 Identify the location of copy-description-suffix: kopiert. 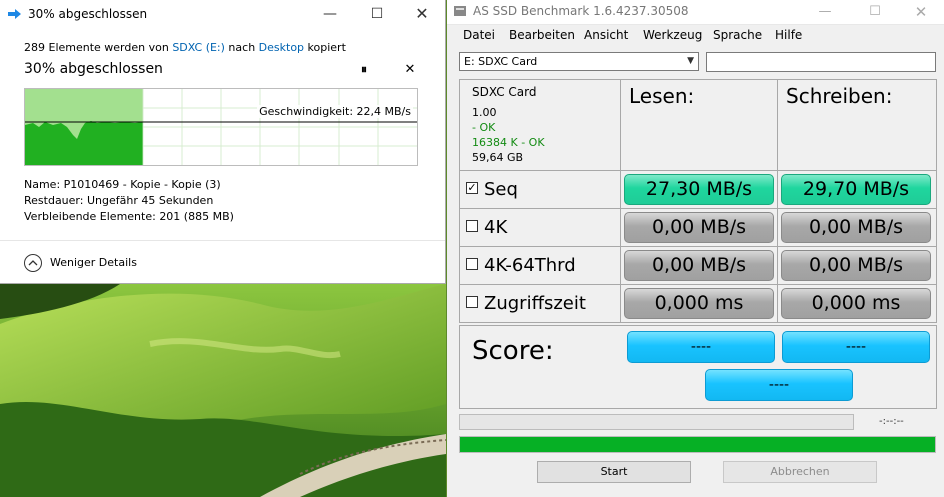
(325, 47).